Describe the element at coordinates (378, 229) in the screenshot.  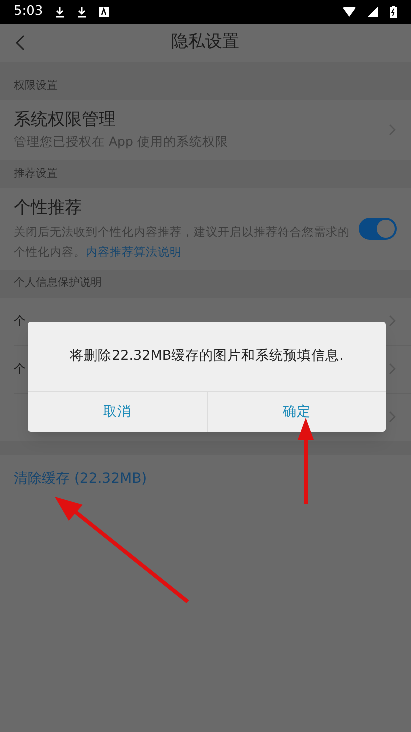
I see `toggle-switch` at that location.